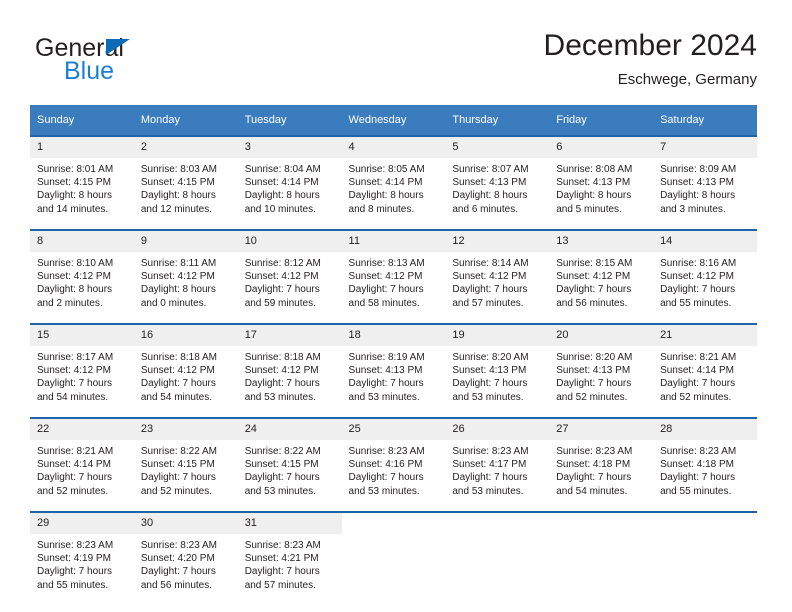  I want to click on day-number: 6, so click(601, 147).